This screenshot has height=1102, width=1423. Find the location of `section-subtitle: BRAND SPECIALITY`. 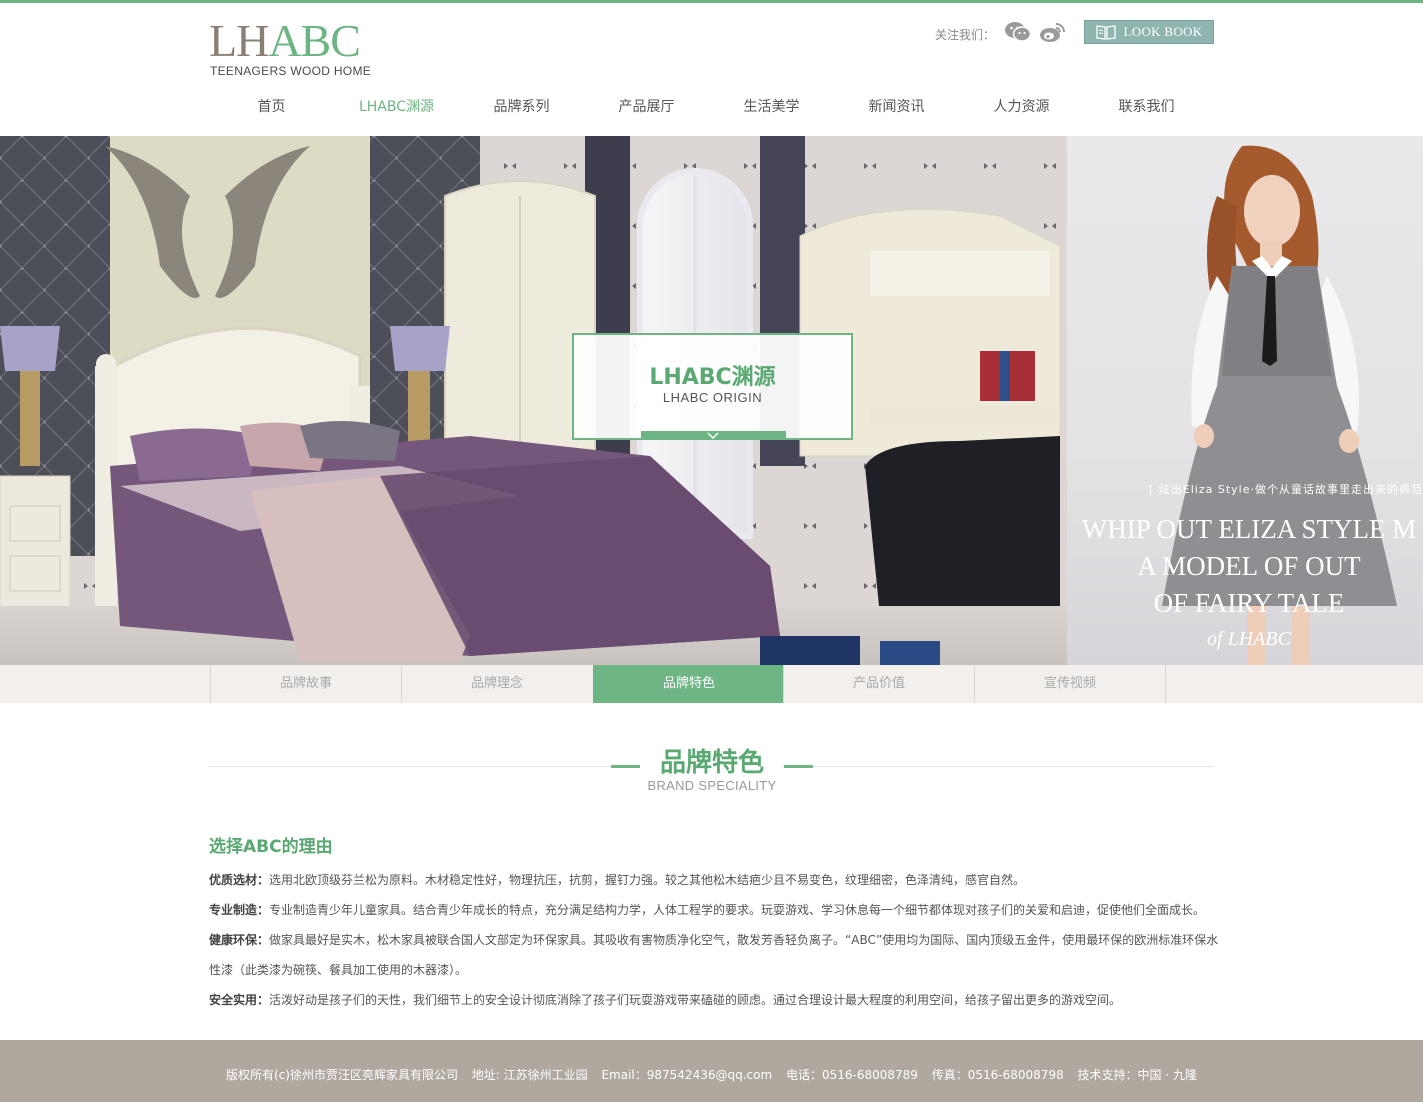

section-subtitle: BRAND SPECIALITY is located at coordinates (712, 785).